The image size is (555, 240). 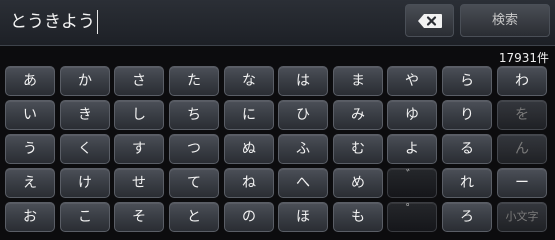 What do you see at coordinates (249, 217) in the screenshot?
I see `key-4-4: の` at bounding box center [249, 217].